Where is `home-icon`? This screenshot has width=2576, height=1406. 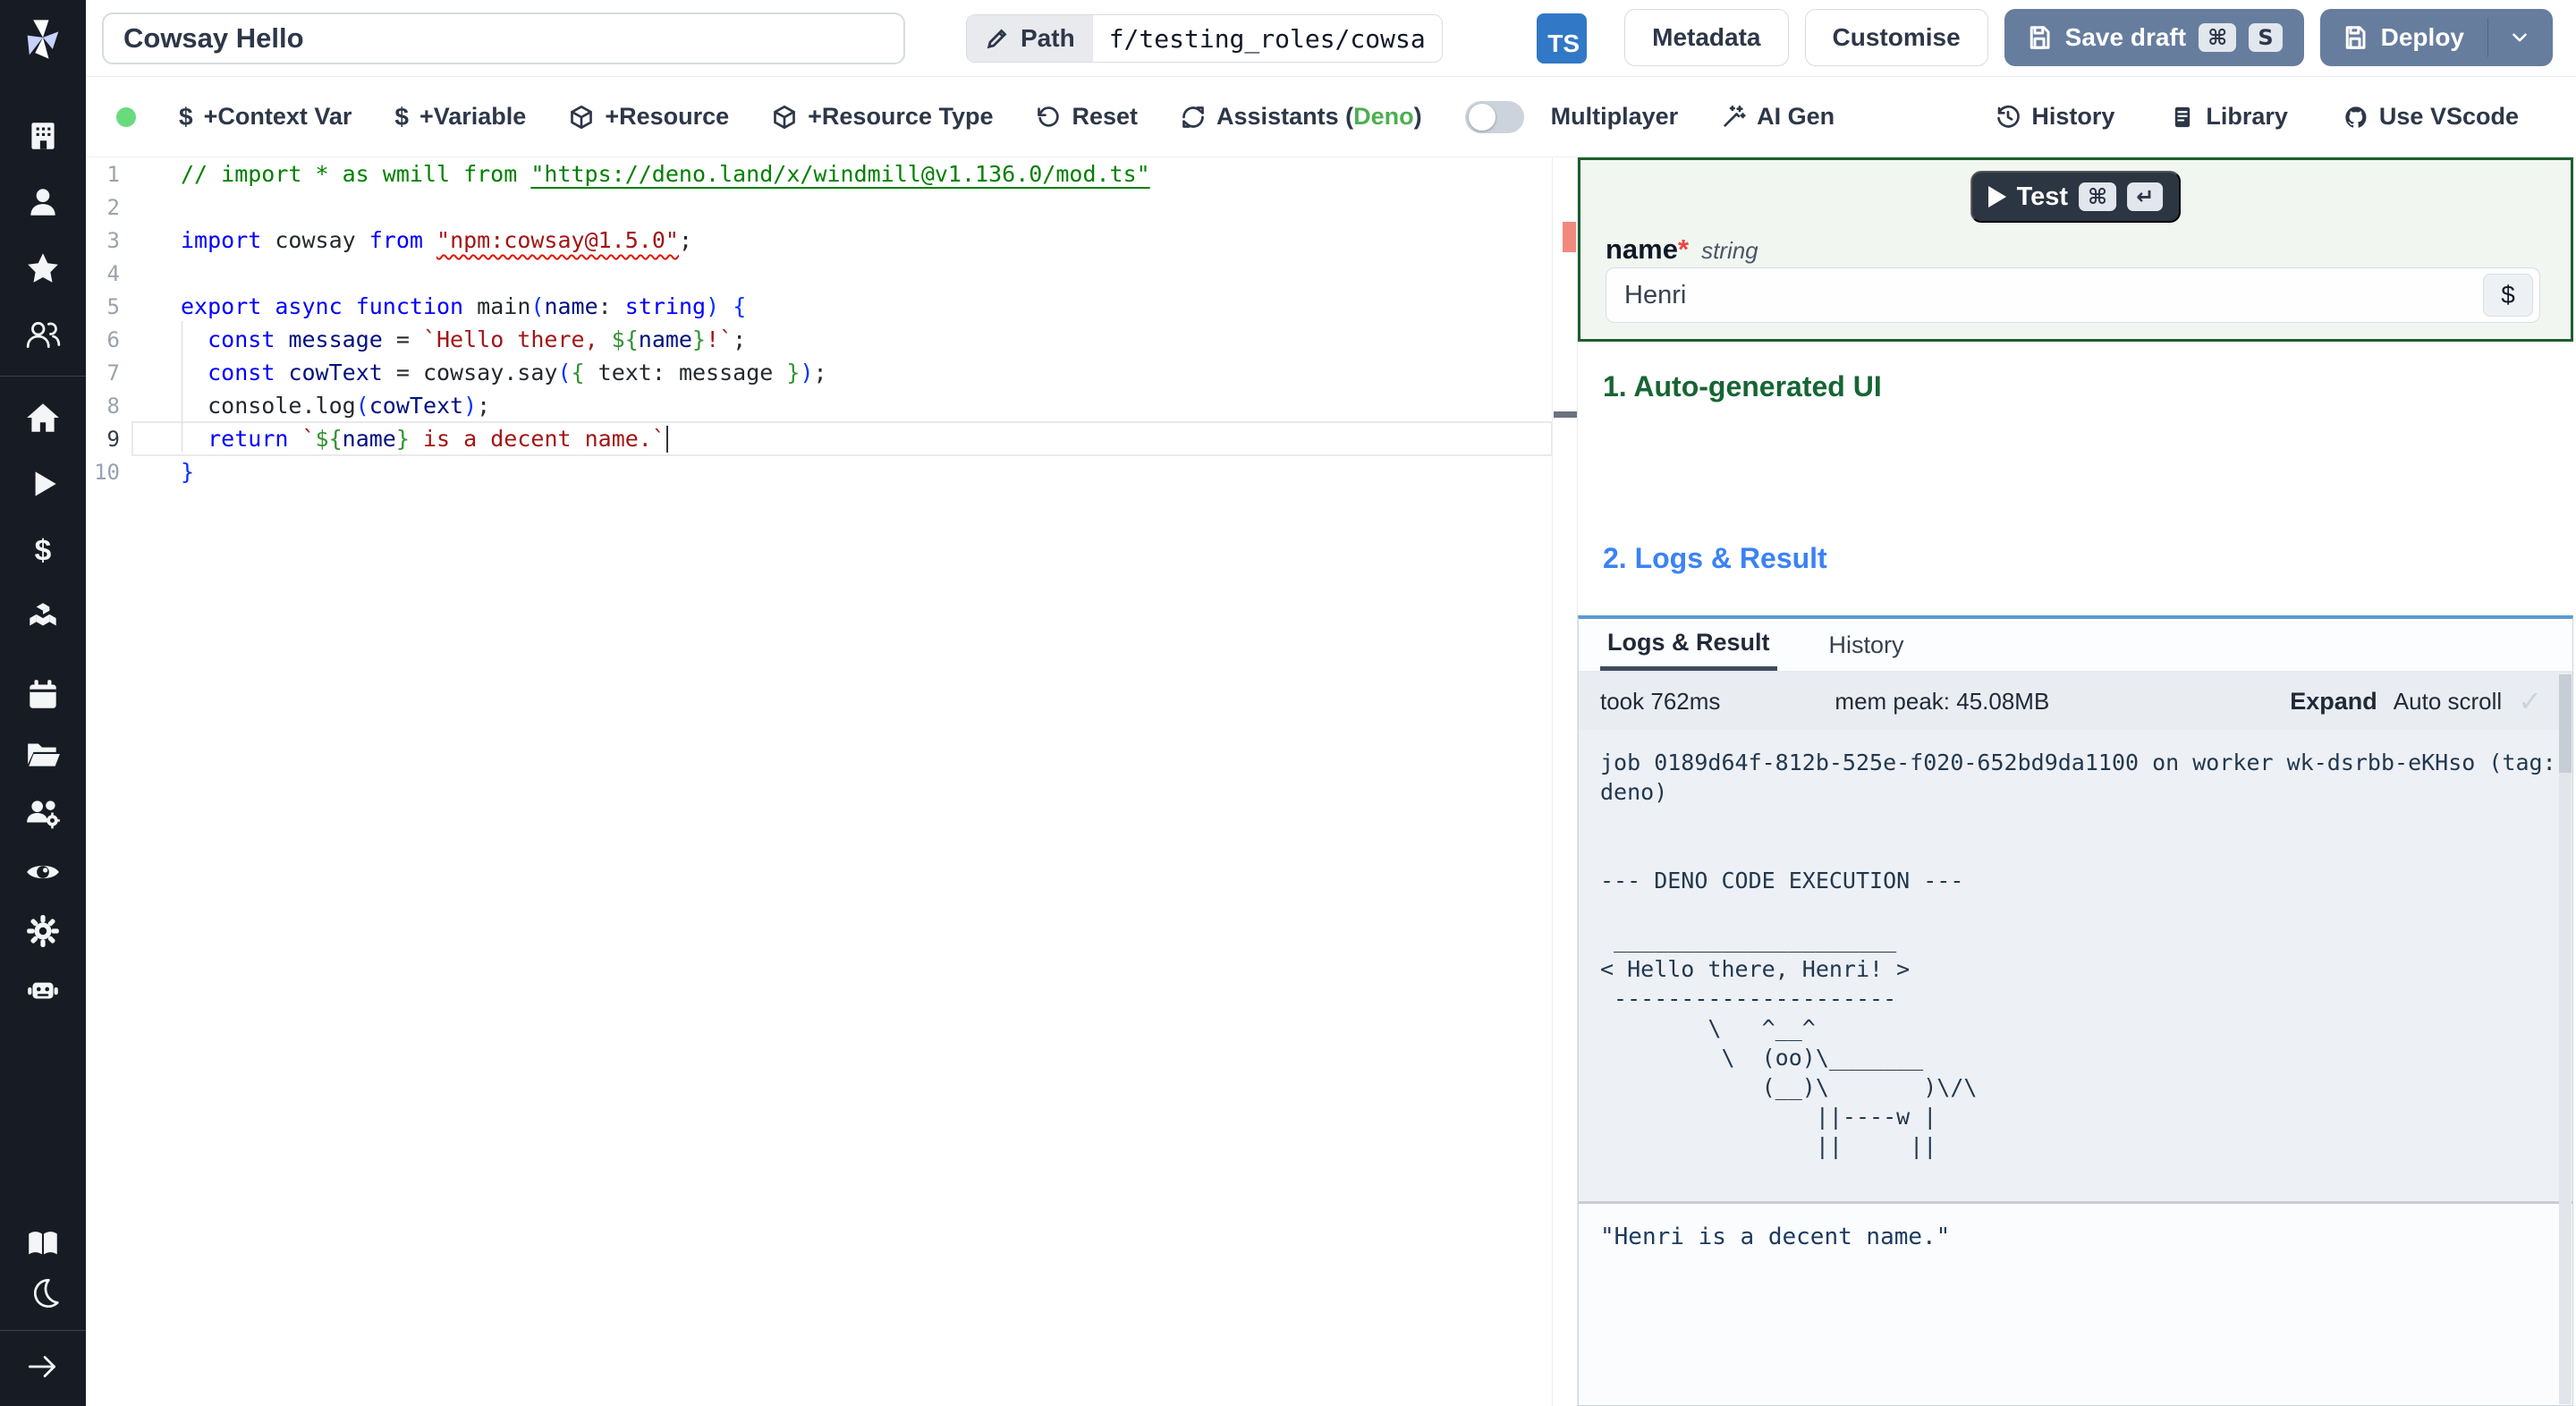 home-icon is located at coordinates (43, 418).